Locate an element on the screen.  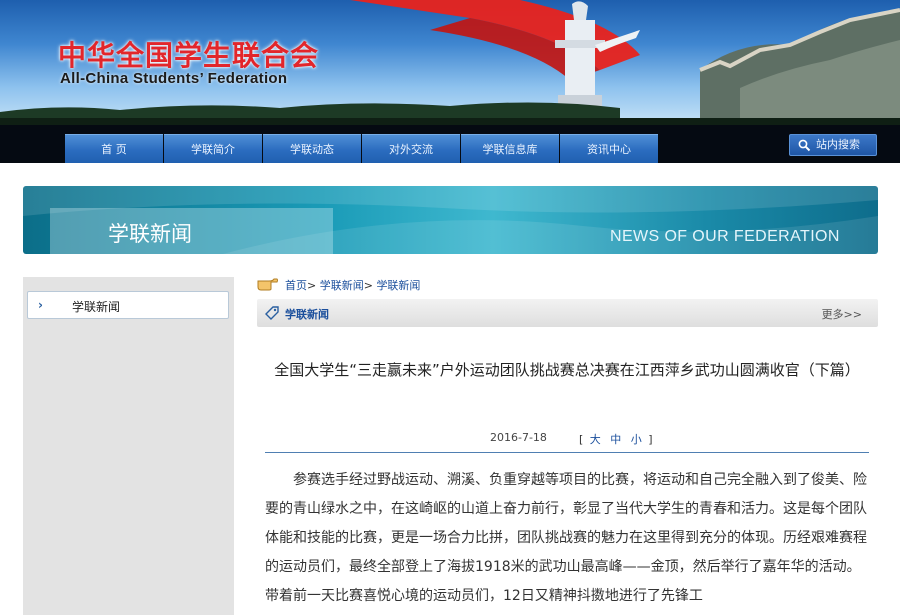
chevron-right-icon: › is located at coordinates (40, 305).